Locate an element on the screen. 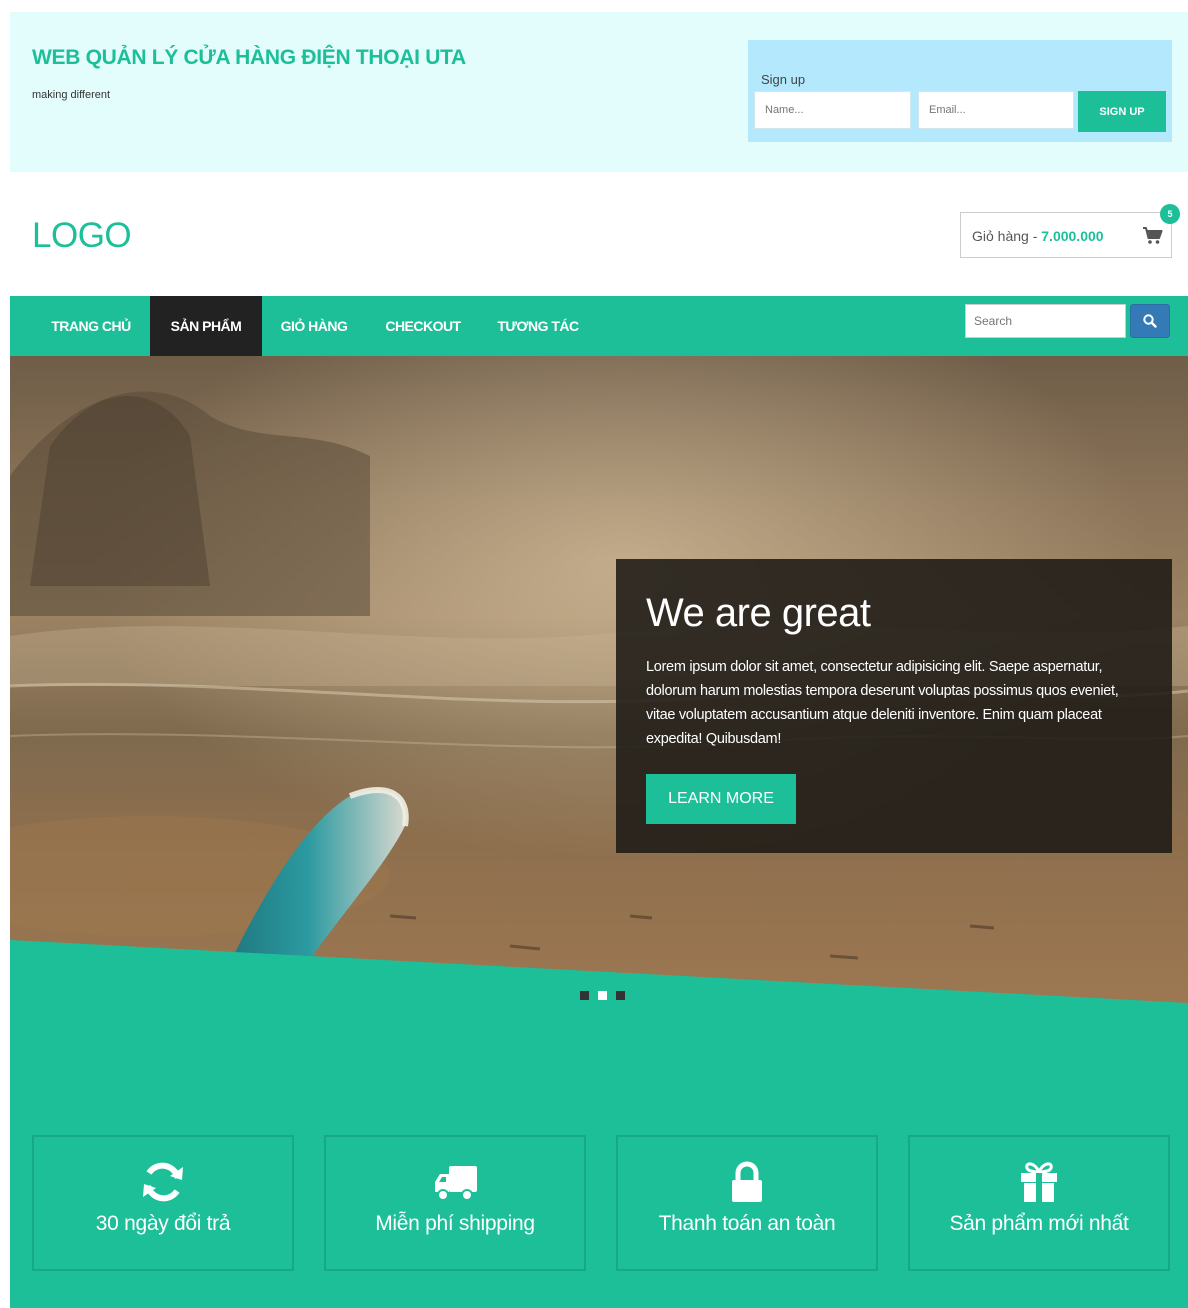 The height and width of the screenshot is (1308, 1188). nav-item-san-pham: SẢN PHẨM is located at coordinates (206, 326).